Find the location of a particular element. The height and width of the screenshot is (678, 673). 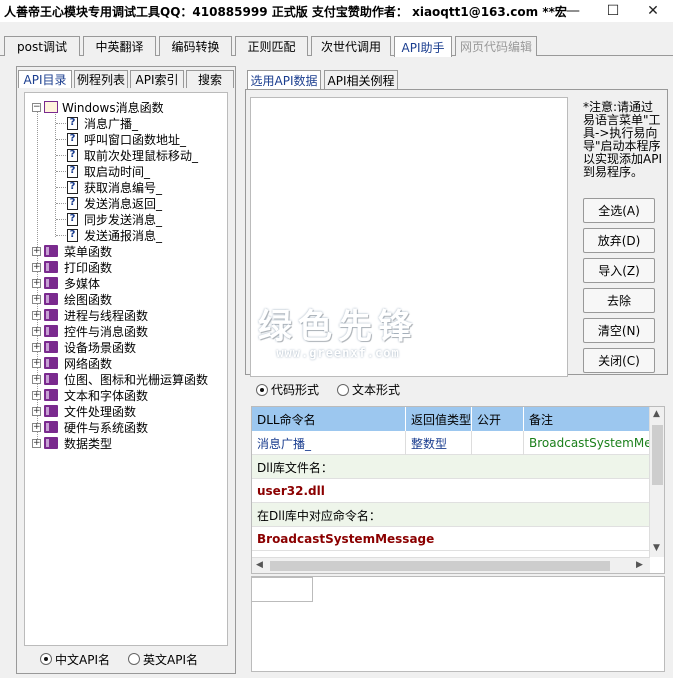

header-remark: 备注 is located at coordinates (541, 419).